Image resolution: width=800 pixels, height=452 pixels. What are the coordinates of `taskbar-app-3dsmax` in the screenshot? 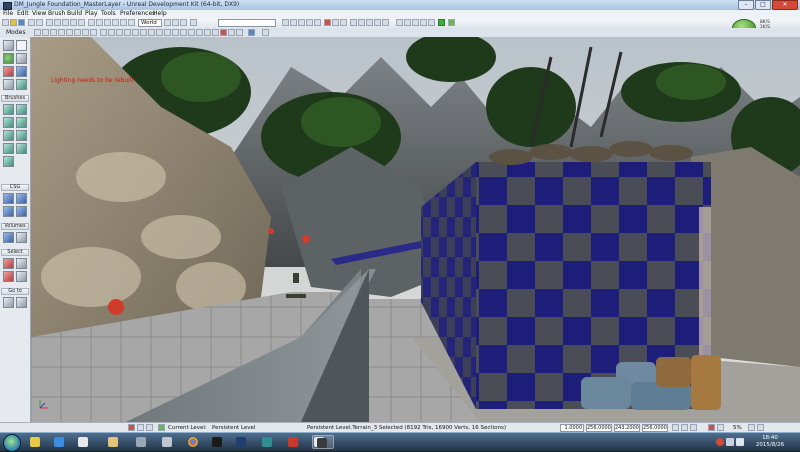 It's located at (267, 442).